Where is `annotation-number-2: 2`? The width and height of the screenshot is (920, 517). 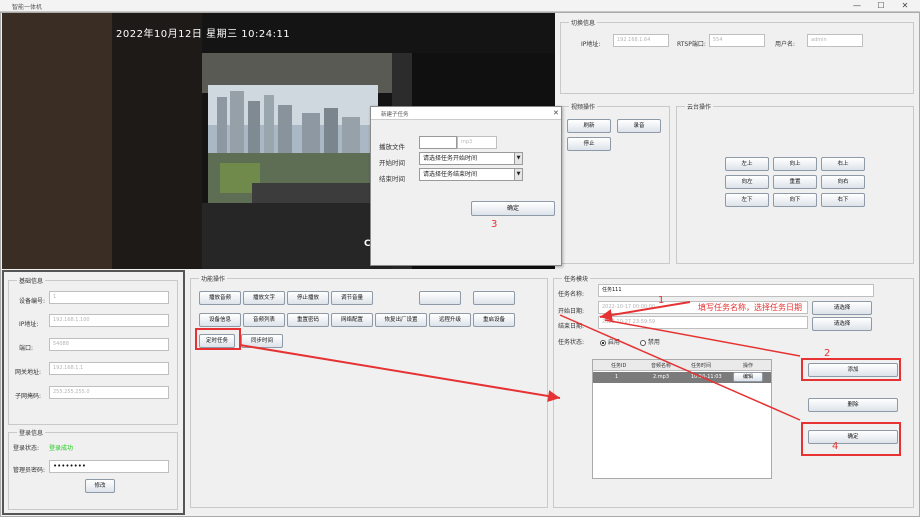
annotation-number-2: 2 is located at coordinates (827, 353).